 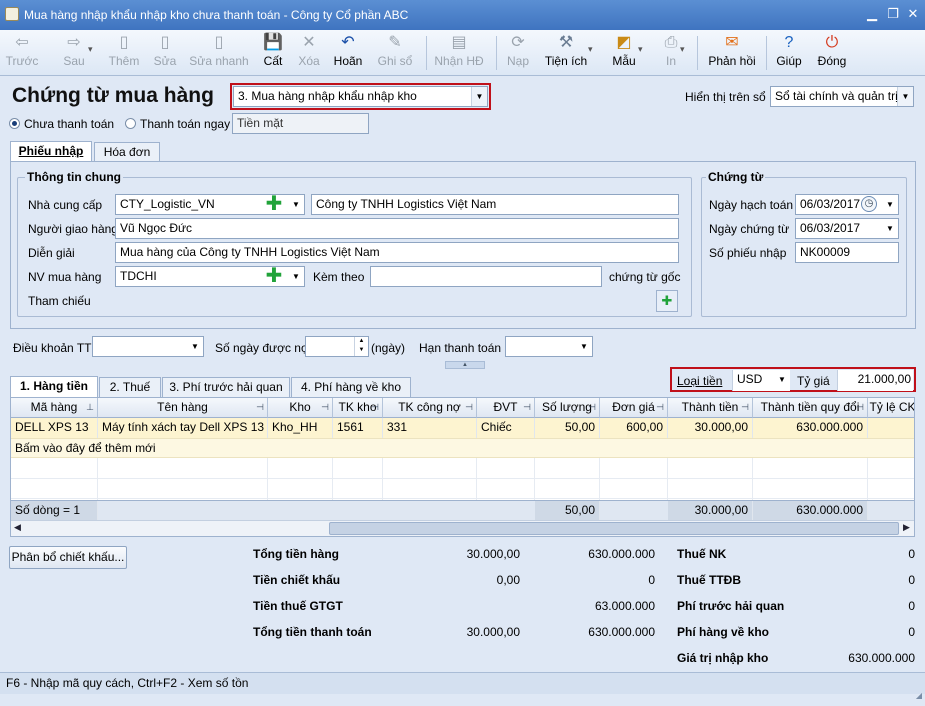 I want to click on deliverer-field: Vũ Ngọc Đức, so click(x=397, y=228).